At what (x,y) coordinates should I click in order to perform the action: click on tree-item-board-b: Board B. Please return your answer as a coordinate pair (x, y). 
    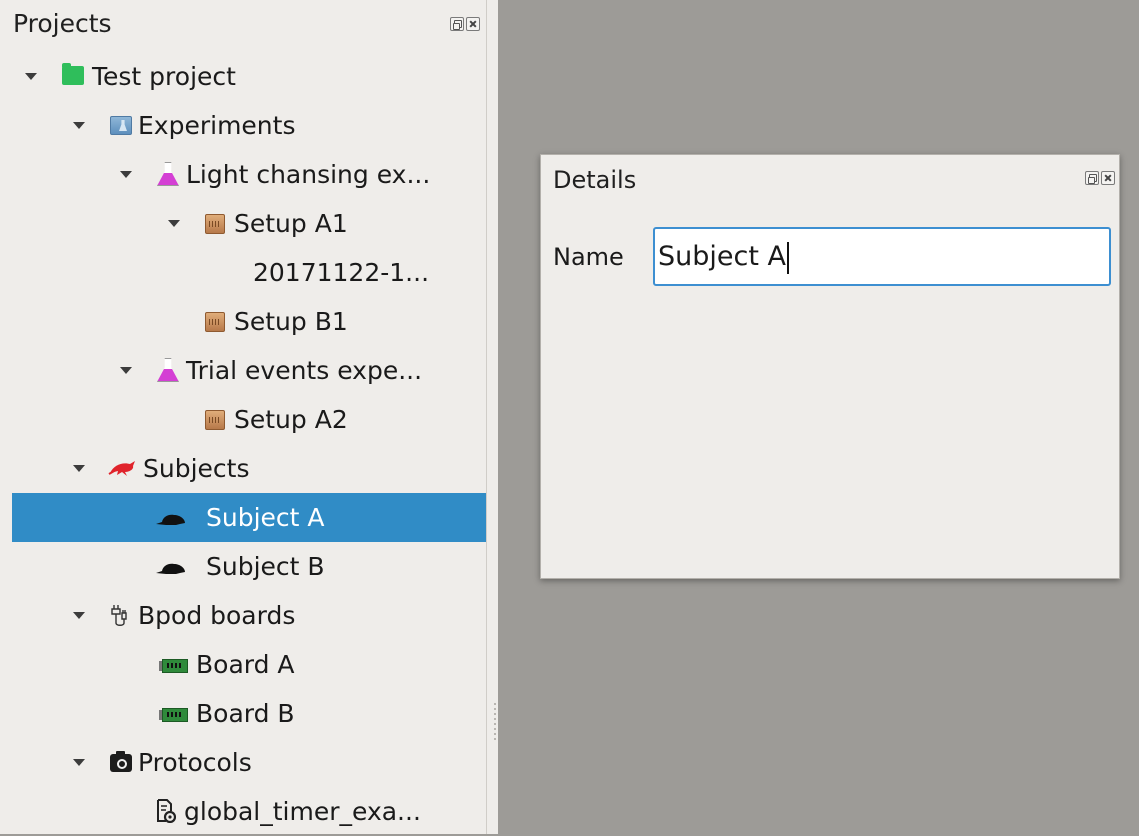
    Looking at the image, I should click on (249, 713).